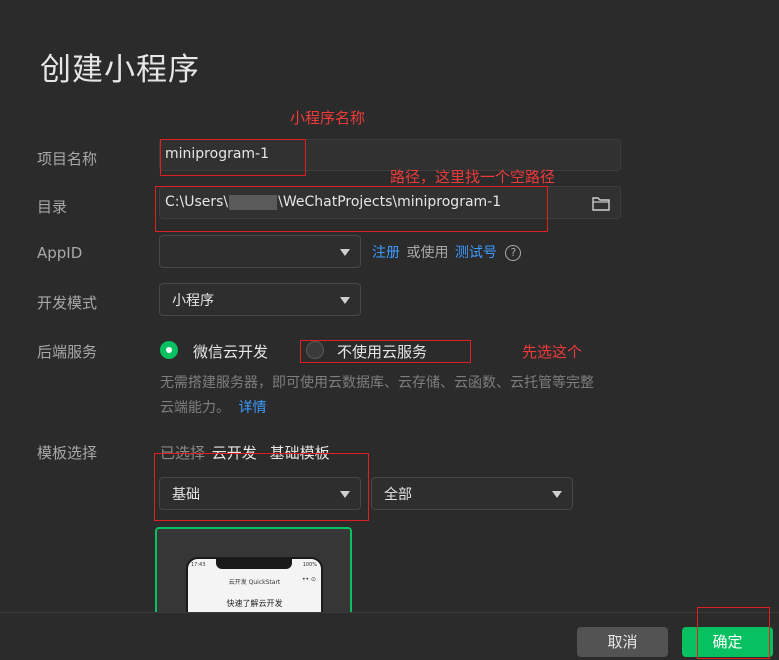 The image size is (779, 660). What do you see at coordinates (377, 383) in the screenshot?
I see `backend-description: 无需搭建服务器，即可使用云数据库、云存储、云函数、云托管等完整` at bounding box center [377, 383].